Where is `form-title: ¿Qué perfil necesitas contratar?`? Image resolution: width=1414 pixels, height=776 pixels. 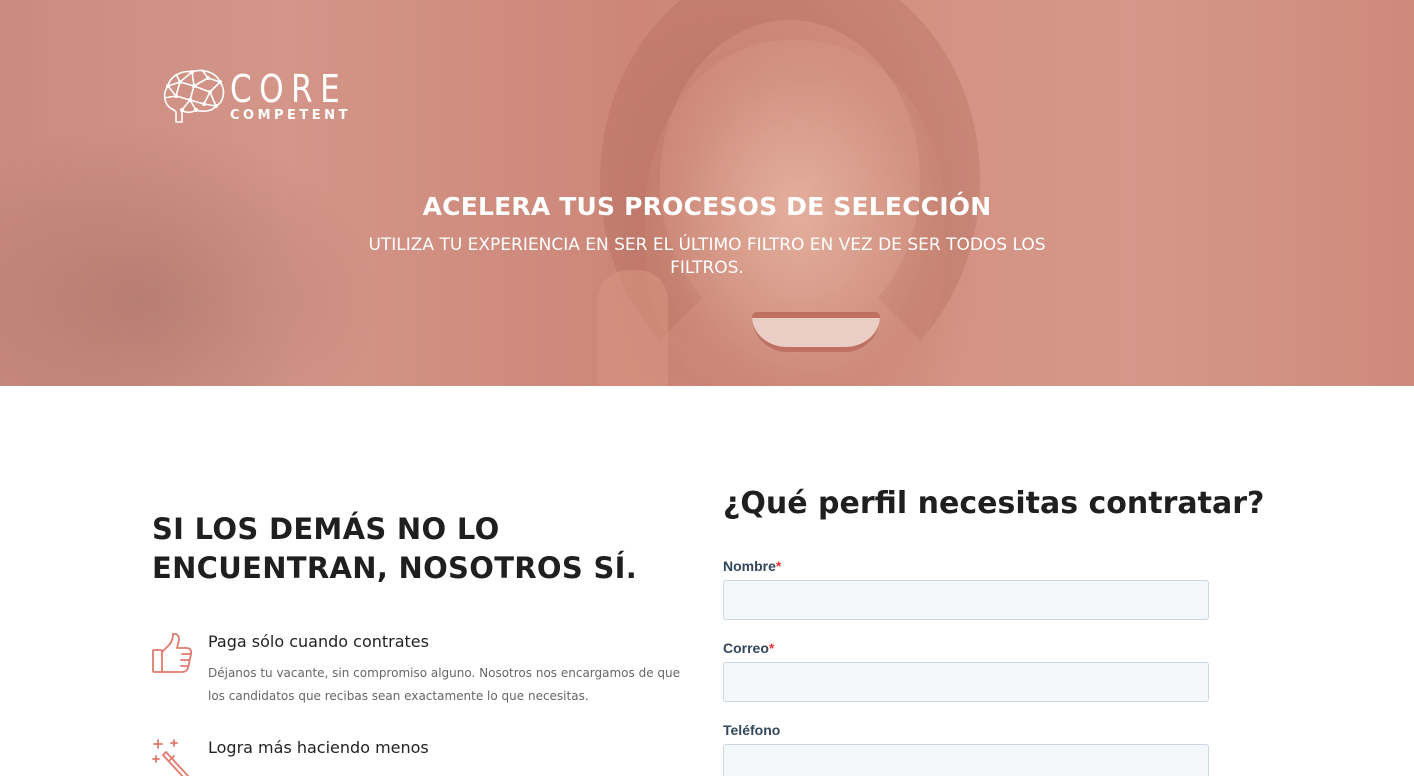 form-title: ¿Qué perfil necesitas contratar? is located at coordinates (994, 503).